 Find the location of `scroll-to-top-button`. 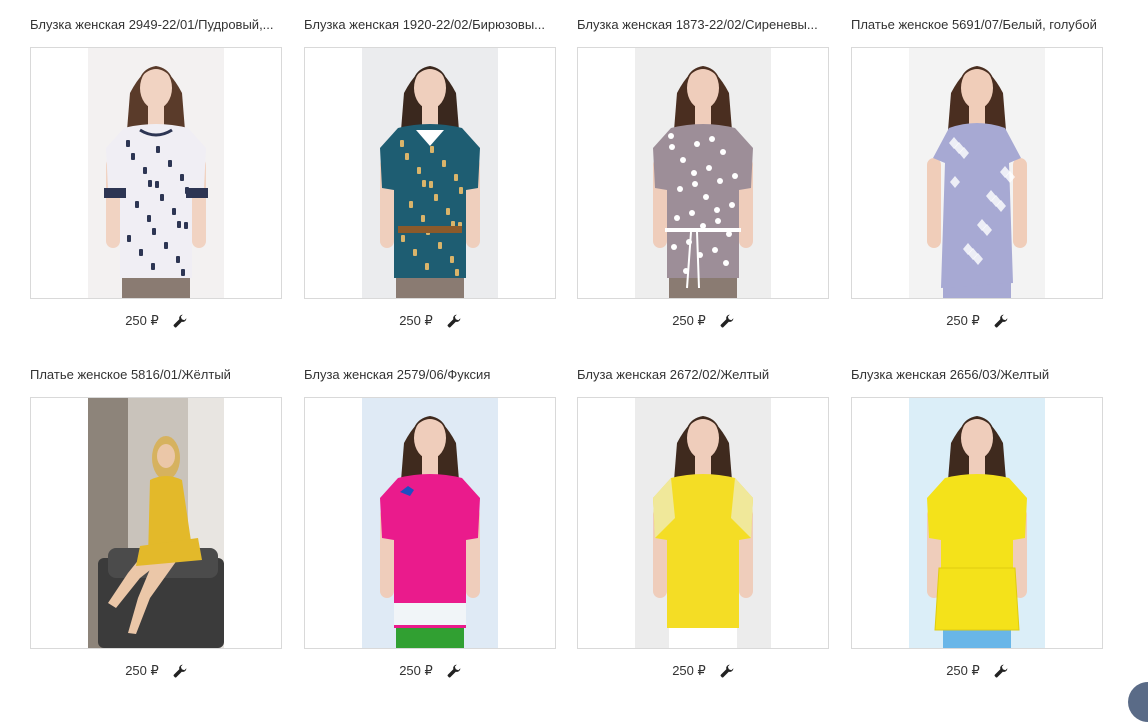

scroll-to-top-button is located at coordinates (1138, 702).